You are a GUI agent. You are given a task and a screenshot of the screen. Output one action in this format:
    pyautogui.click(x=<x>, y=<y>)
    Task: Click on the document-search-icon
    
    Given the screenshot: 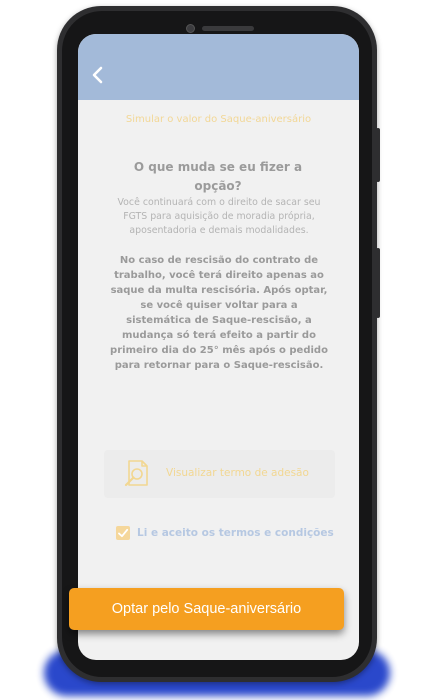 What is the action you would take?
    pyautogui.click(x=136, y=474)
    